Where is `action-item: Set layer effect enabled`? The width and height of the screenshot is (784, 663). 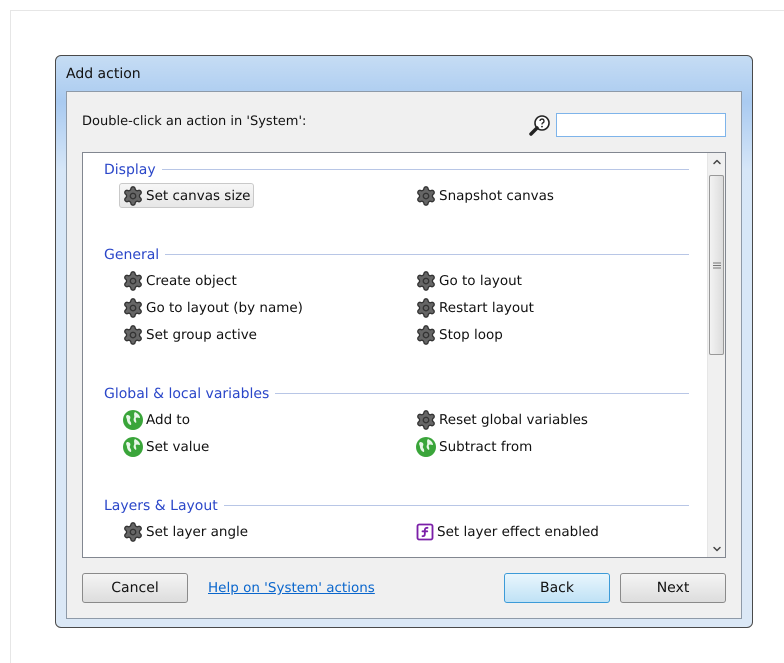 action-item: Set layer effect enabled is located at coordinates (507, 531).